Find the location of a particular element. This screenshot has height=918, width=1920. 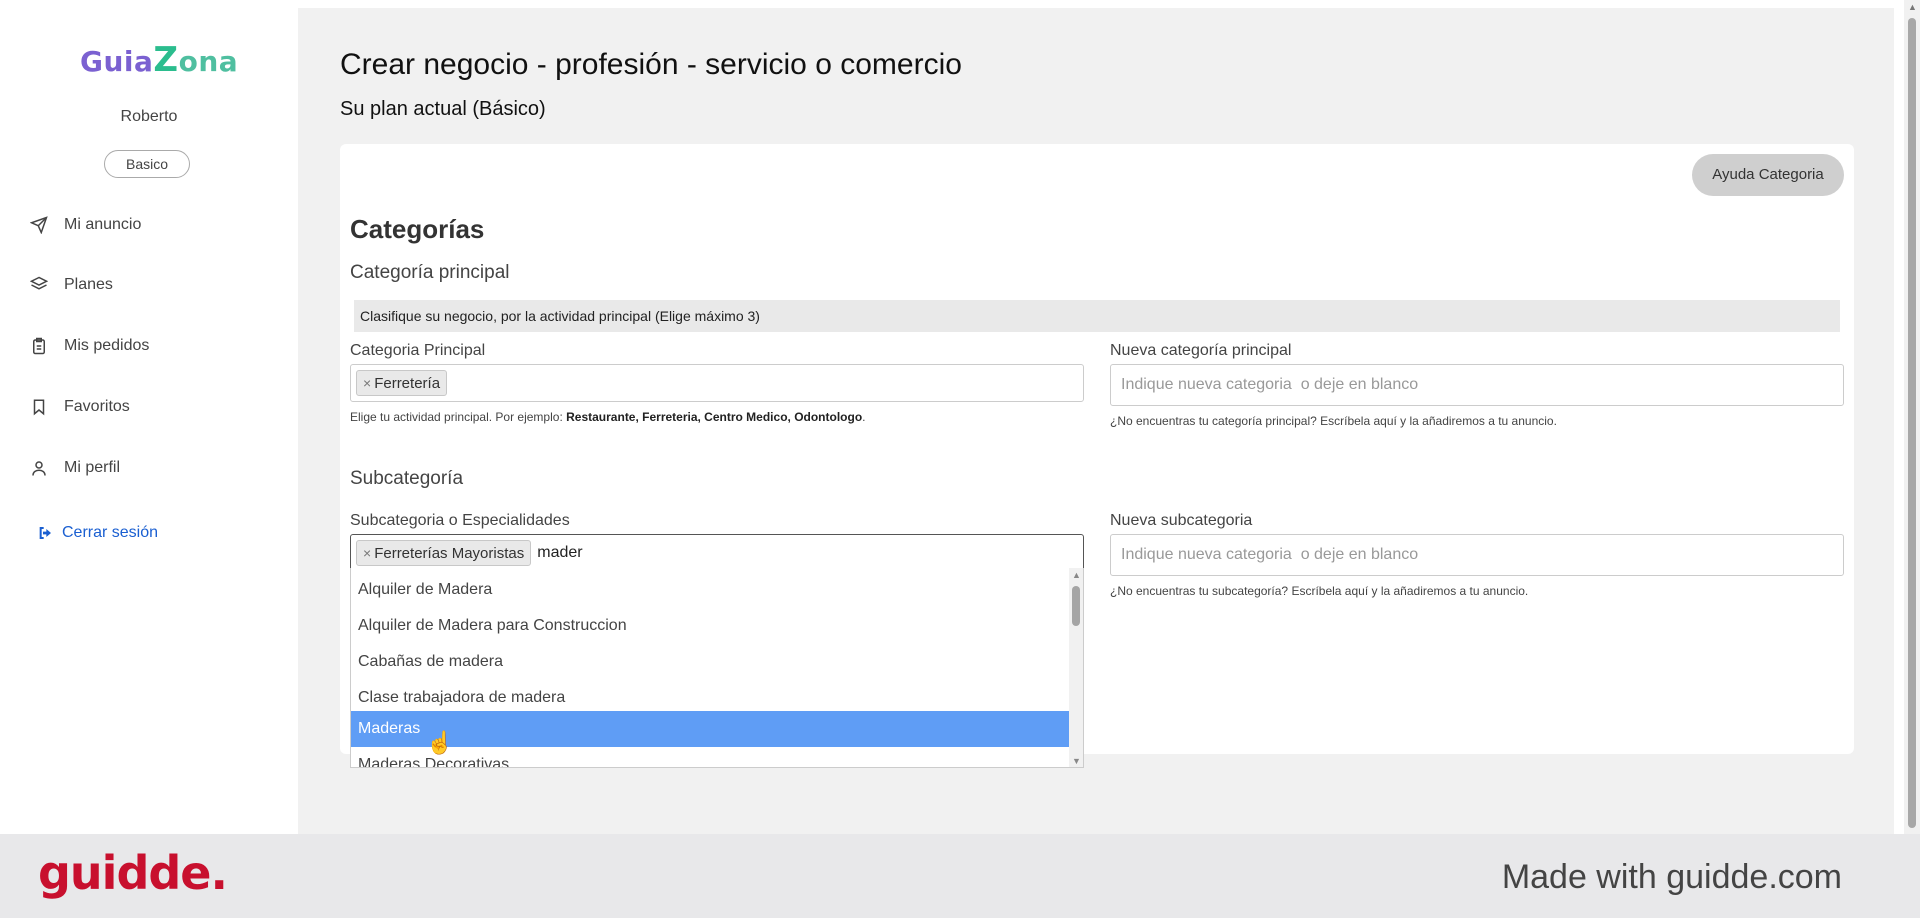

guiazona-logo: GuiaZona is located at coordinates (159, 60).